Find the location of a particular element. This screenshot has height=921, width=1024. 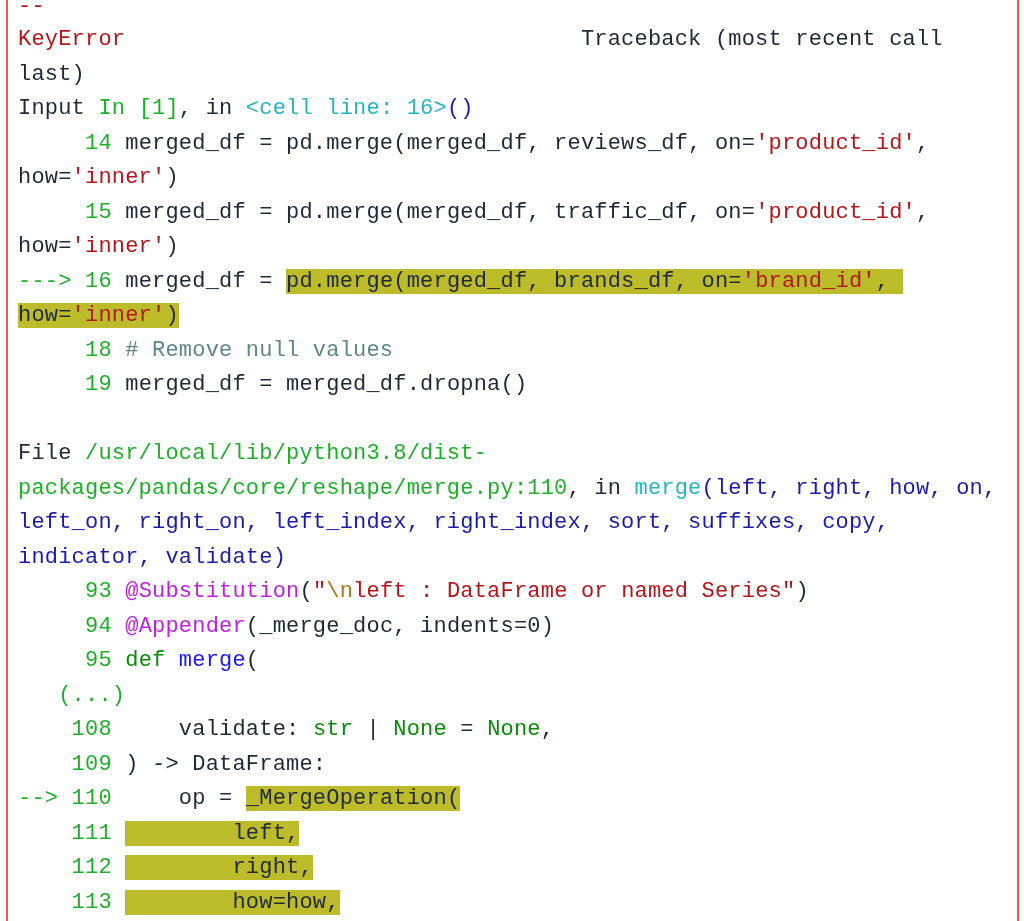

code-line: 95 def merge( is located at coordinates (172, 661).